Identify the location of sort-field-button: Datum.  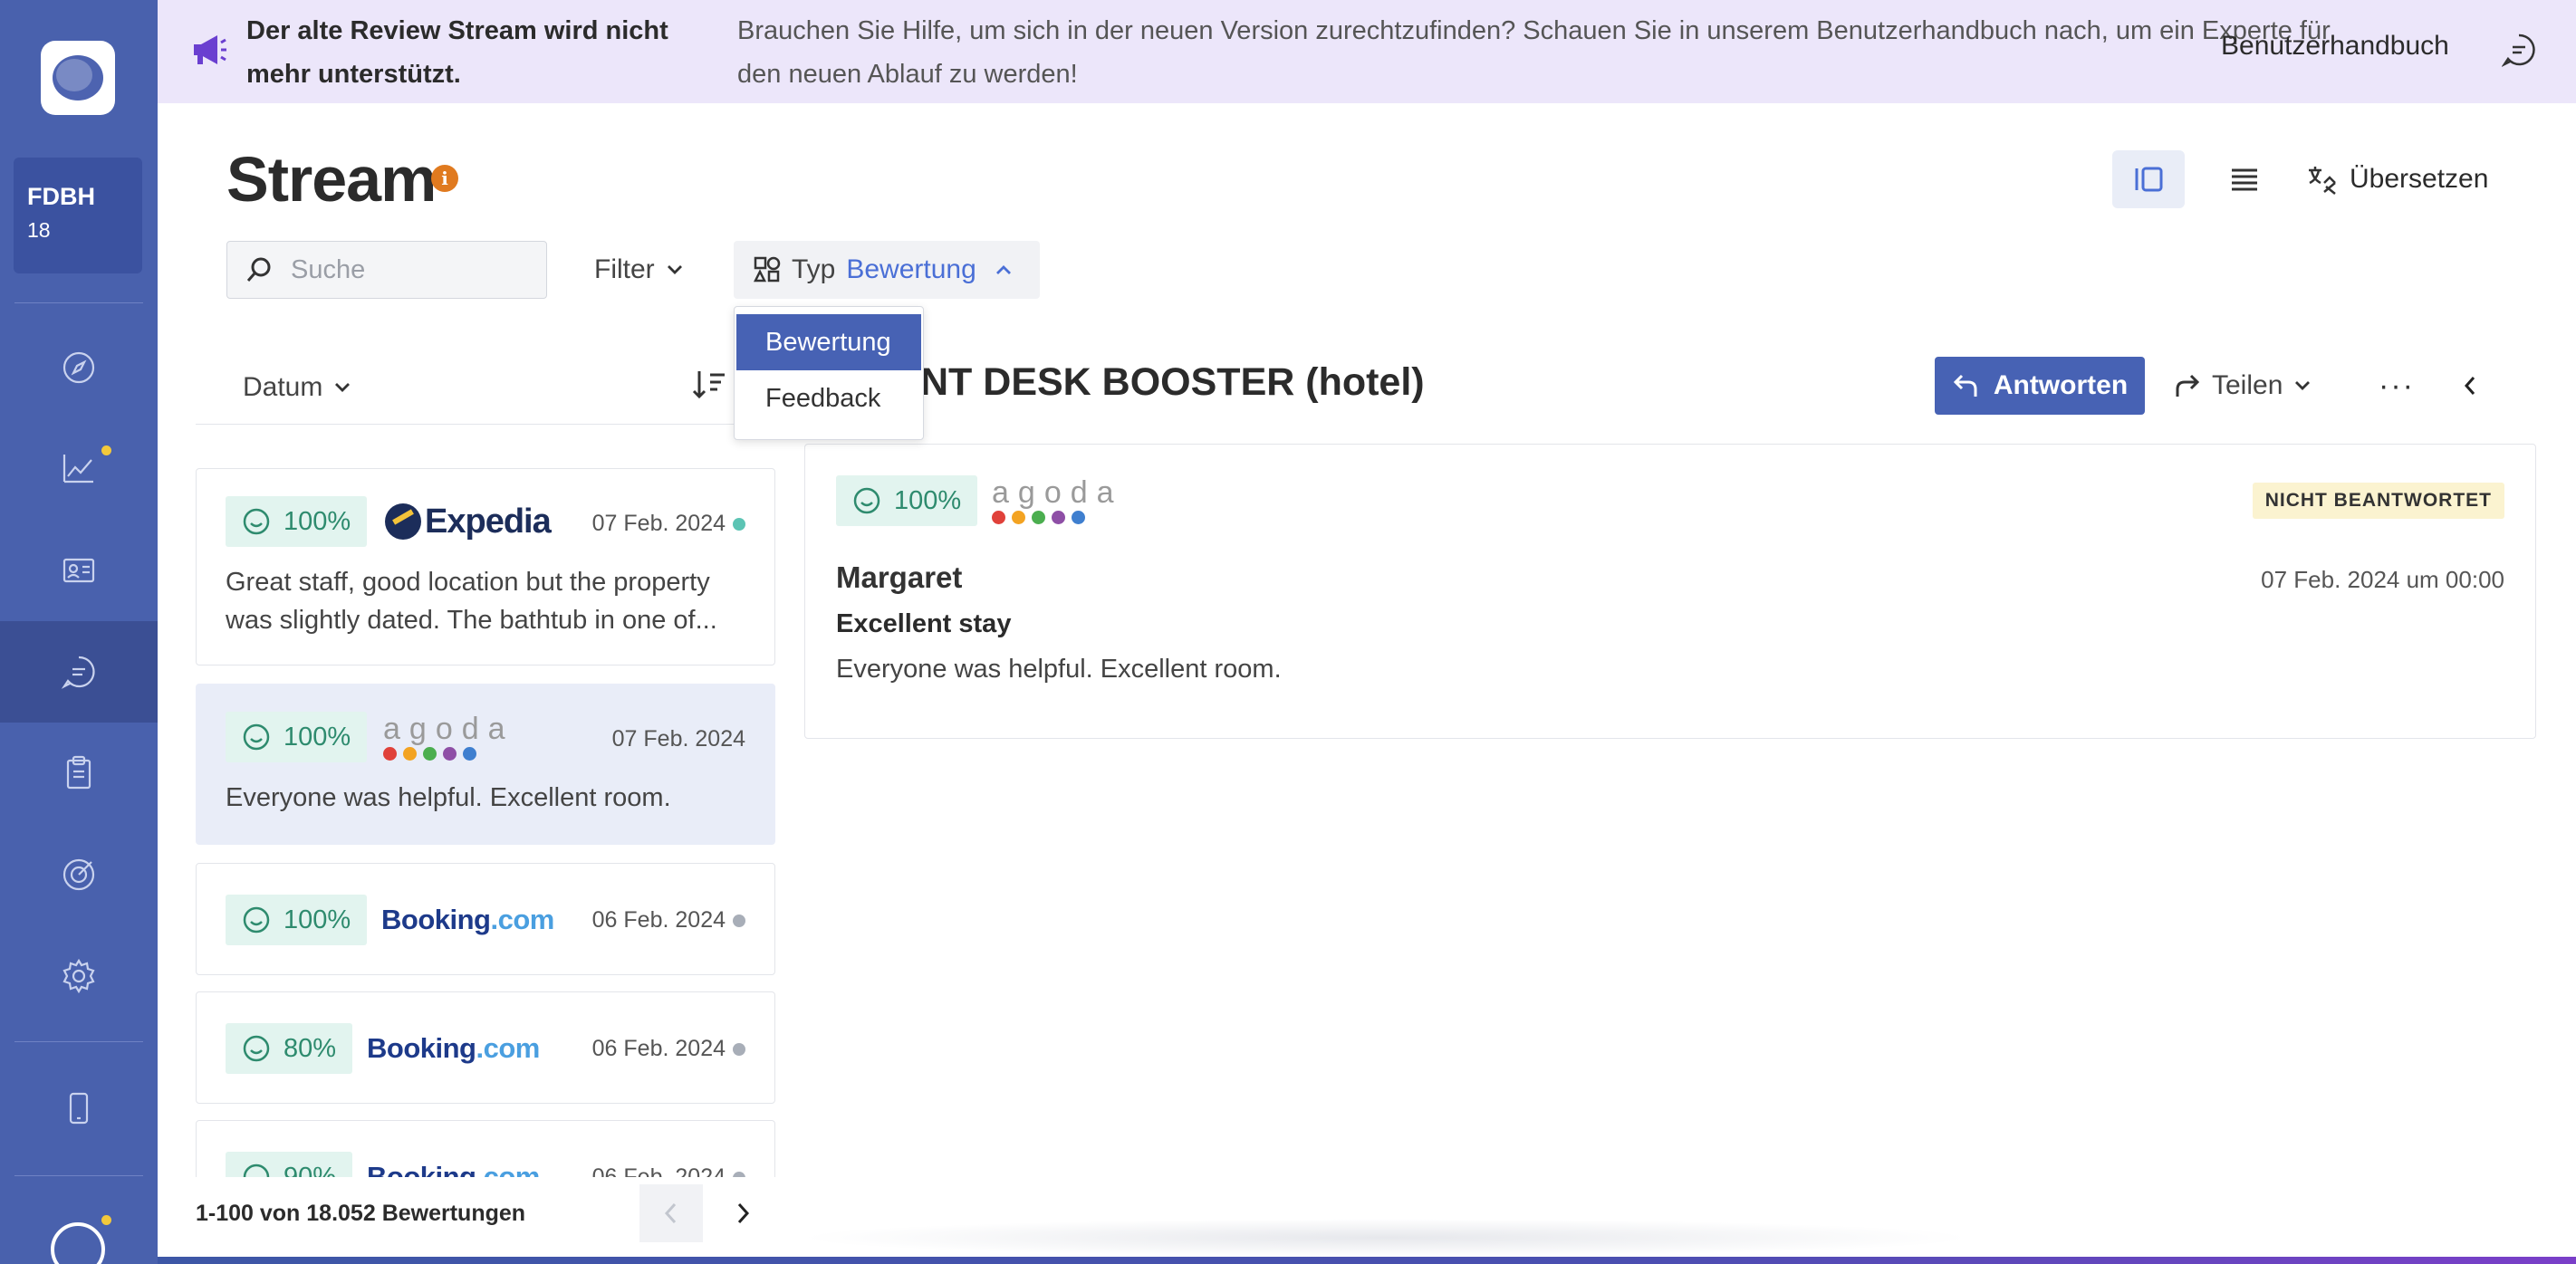
(297, 387).